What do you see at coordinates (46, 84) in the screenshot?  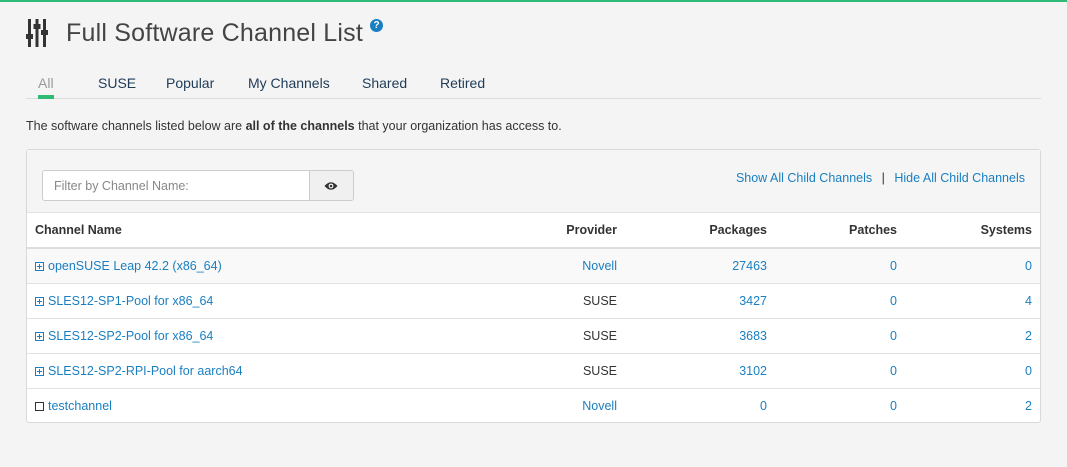 I see `tab-all: All` at bounding box center [46, 84].